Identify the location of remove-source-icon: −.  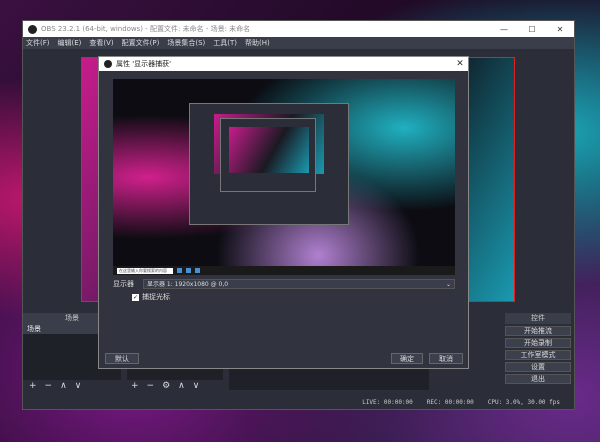
(151, 386).